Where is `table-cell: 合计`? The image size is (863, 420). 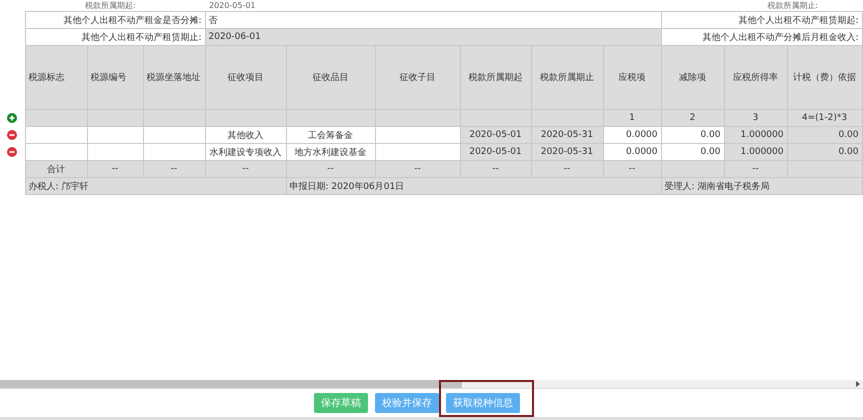 table-cell: 合计 is located at coordinates (56, 169).